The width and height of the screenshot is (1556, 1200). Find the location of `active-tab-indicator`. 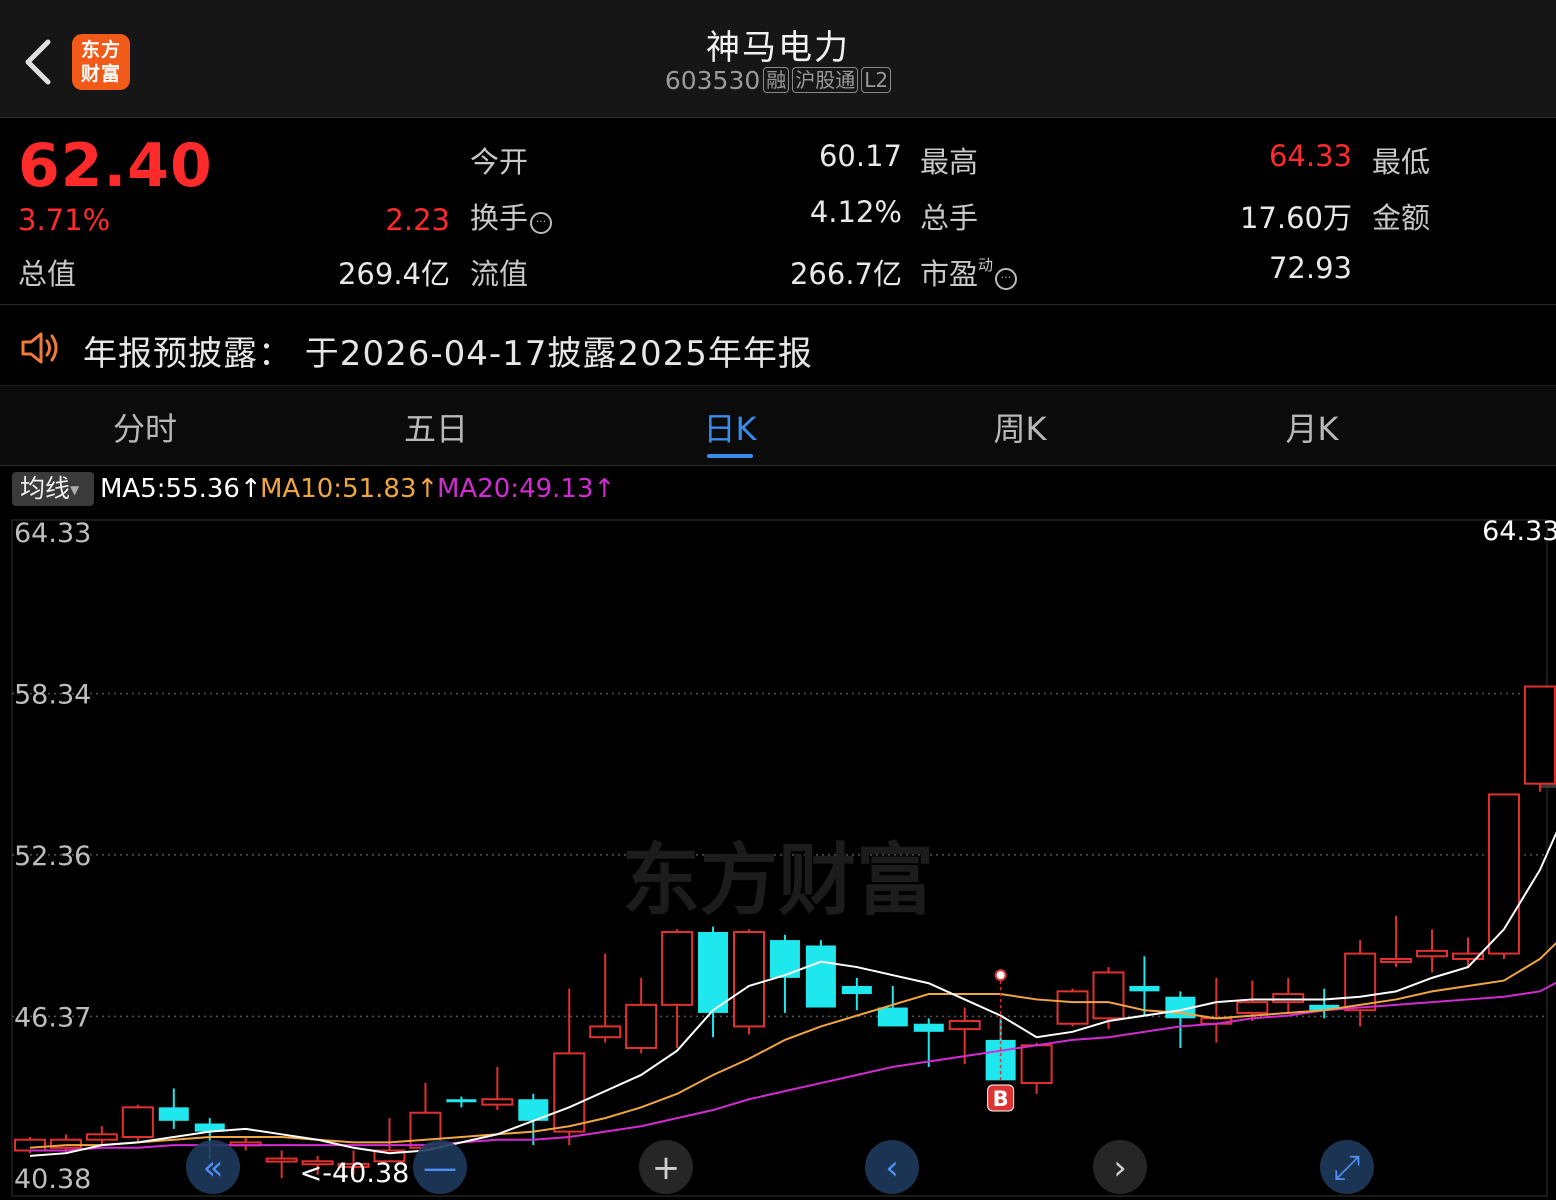

active-tab-indicator is located at coordinates (730, 456).